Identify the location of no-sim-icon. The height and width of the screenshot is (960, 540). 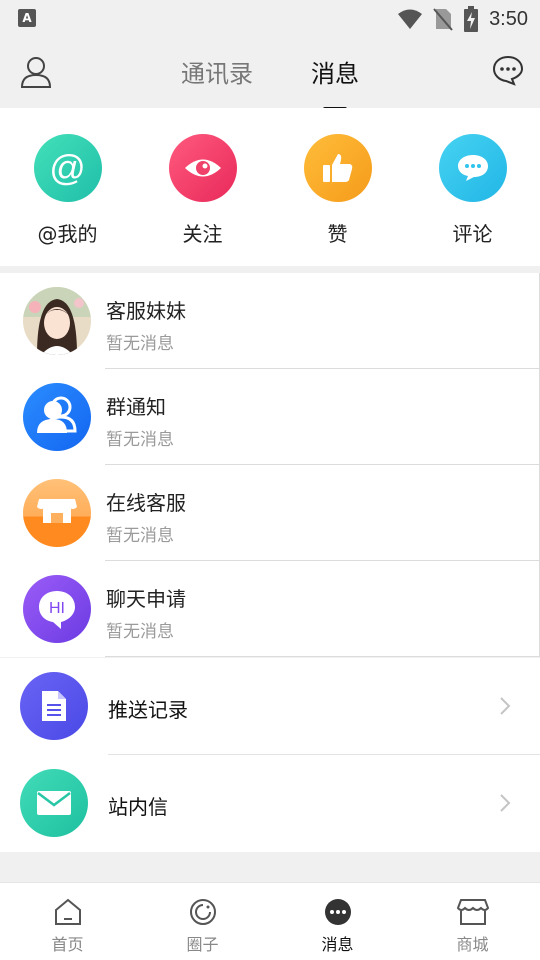
(443, 19).